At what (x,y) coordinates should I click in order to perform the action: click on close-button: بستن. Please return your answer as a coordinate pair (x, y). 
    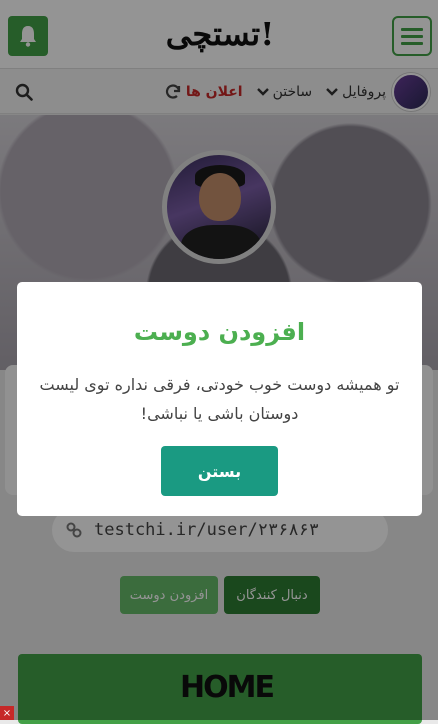
    Looking at the image, I should click on (219, 471).